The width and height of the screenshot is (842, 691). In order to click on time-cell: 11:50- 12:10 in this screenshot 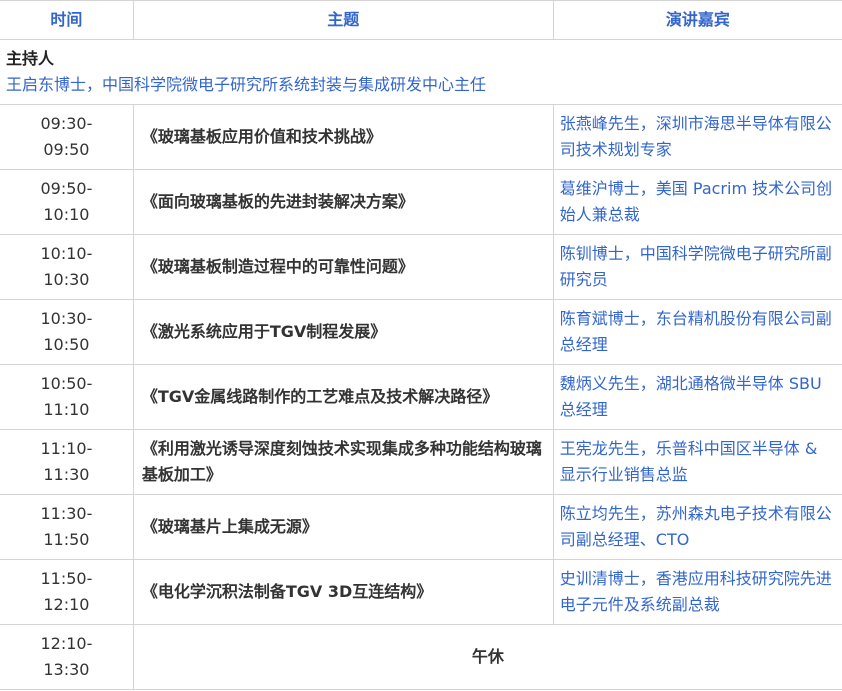, I will do `click(67, 592)`.